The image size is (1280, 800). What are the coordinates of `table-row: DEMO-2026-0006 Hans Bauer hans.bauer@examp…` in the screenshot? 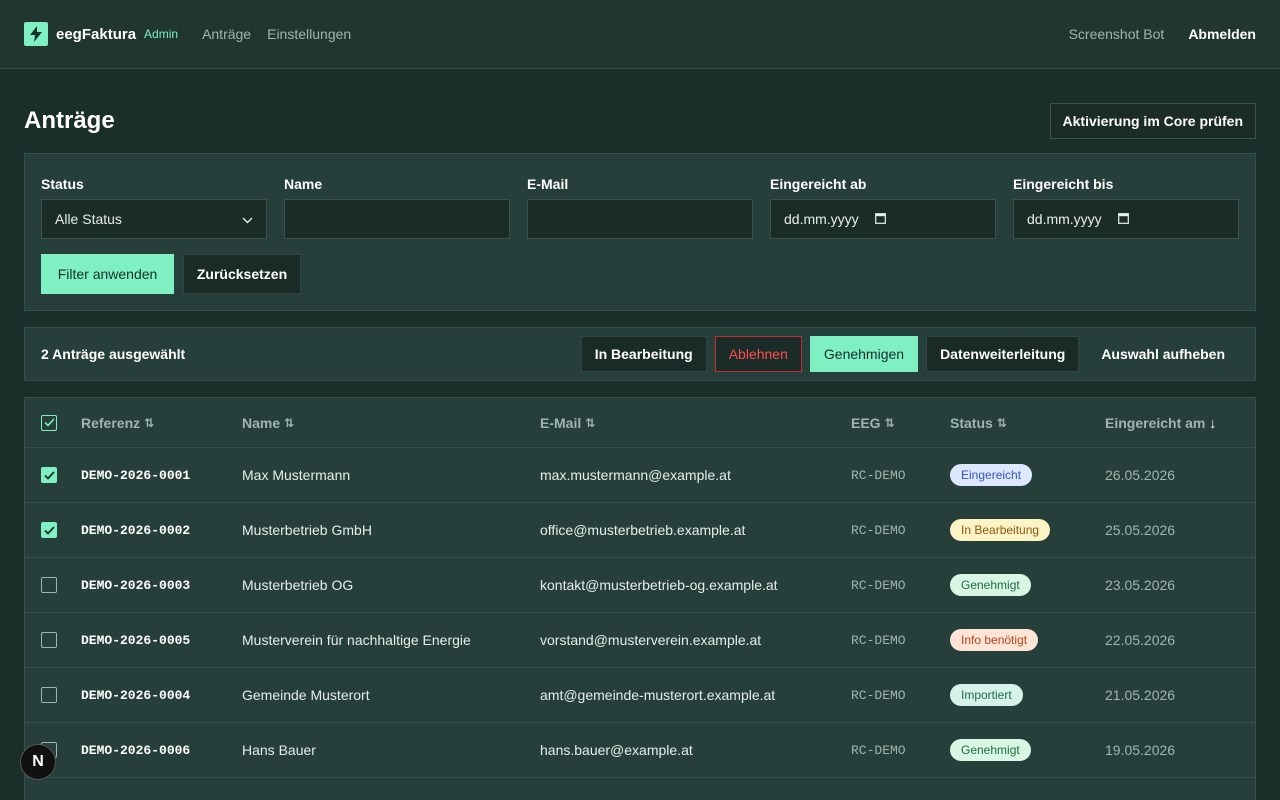 It's located at (640, 750).